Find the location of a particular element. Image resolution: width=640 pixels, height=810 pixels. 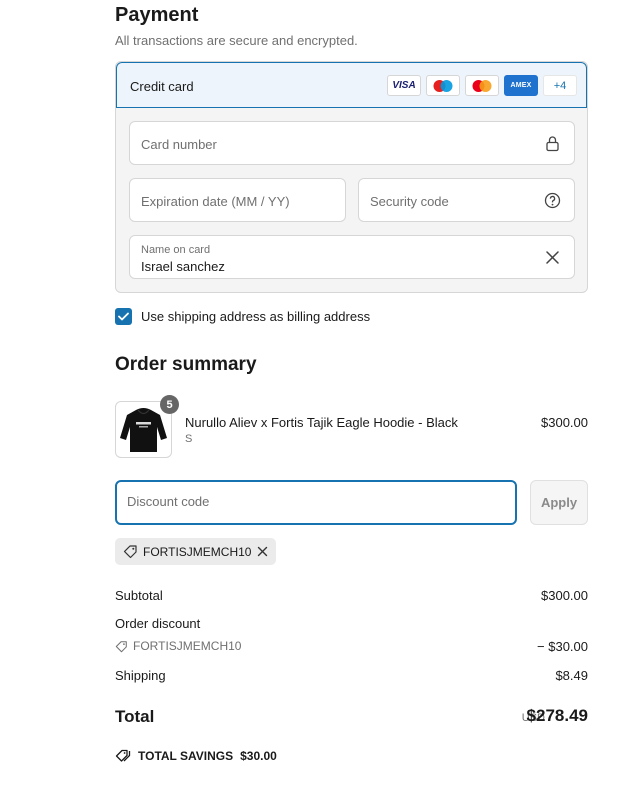

shipping-label: Shipping is located at coordinates (140, 675).